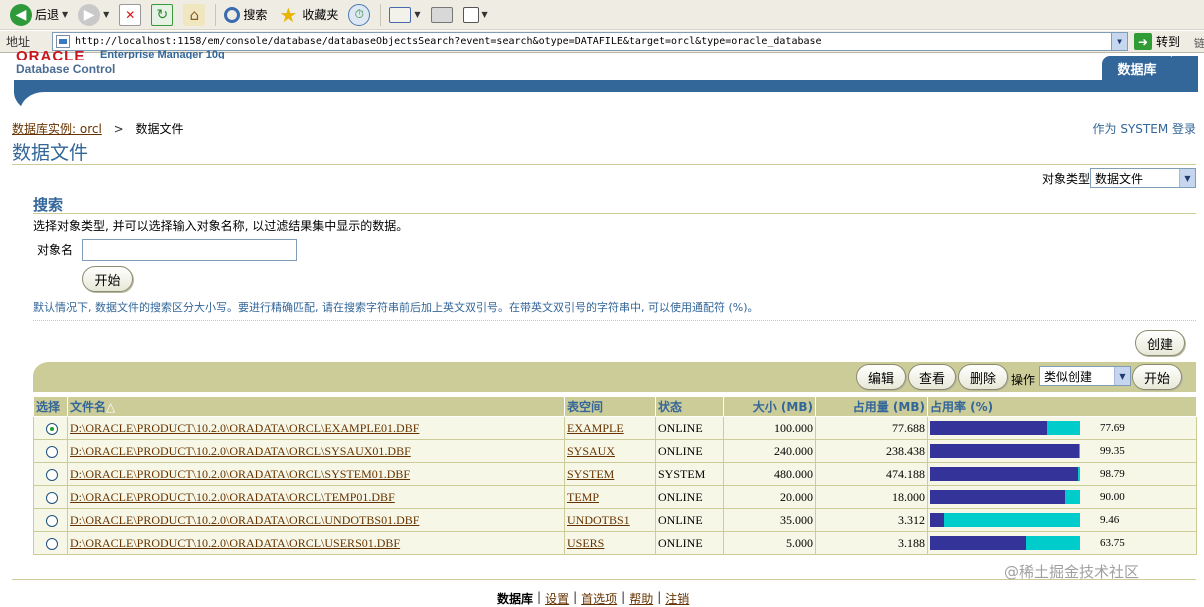  I want to click on history-button: ⏱, so click(359, 15).